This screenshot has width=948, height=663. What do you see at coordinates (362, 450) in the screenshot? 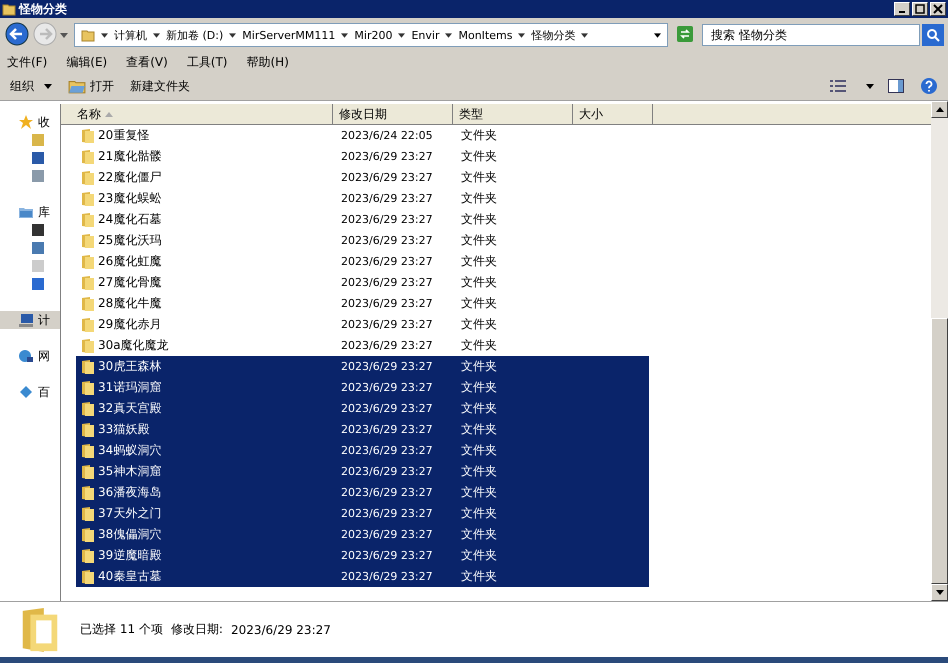
I see `file-row: 34蚂蚁洞穴 2023/6/29 23:27 文件夹` at bounding box center [362, 450].